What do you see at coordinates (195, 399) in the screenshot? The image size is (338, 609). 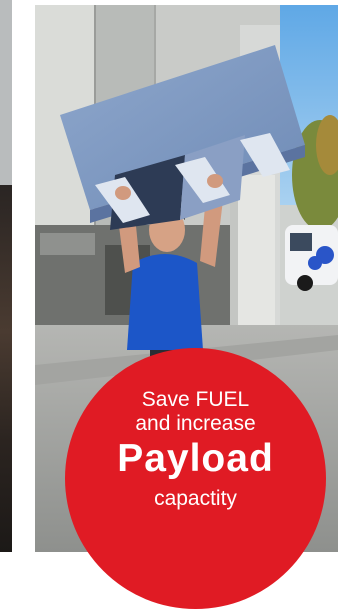 I see `promo-line-save-fuel: Save FUEL` at bounding box center [195, 399].